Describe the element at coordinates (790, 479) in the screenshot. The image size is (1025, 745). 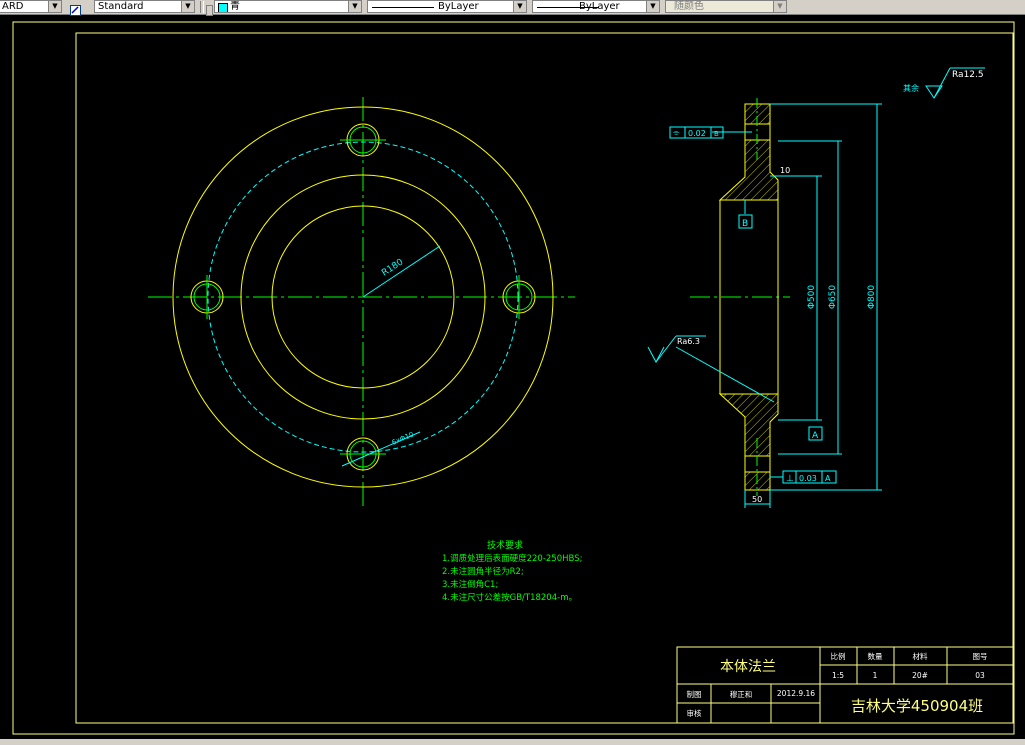
I see `perp-symbol: ⊥` at that location.